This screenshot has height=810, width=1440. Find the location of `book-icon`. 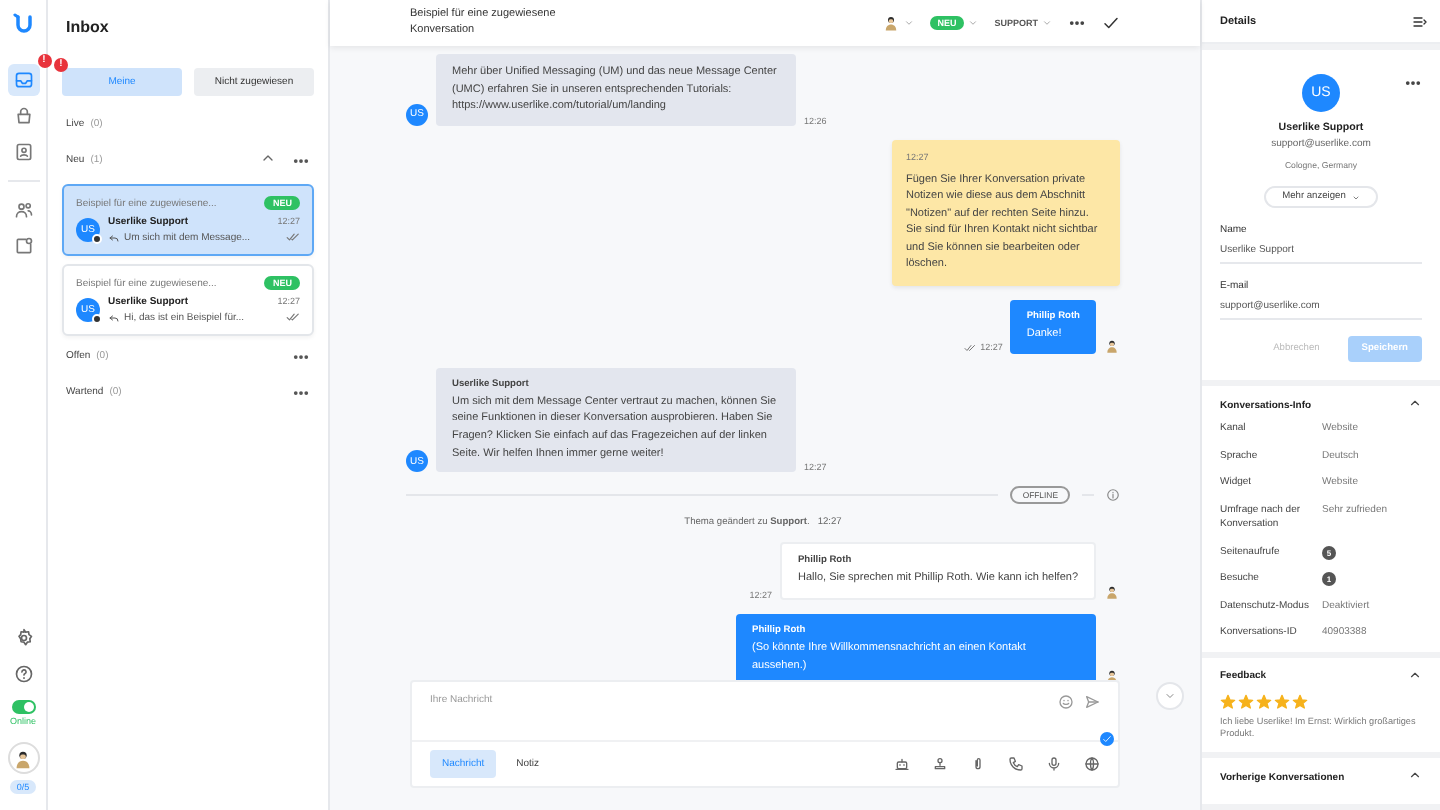

book-icon is located at coordinates (23, 152).